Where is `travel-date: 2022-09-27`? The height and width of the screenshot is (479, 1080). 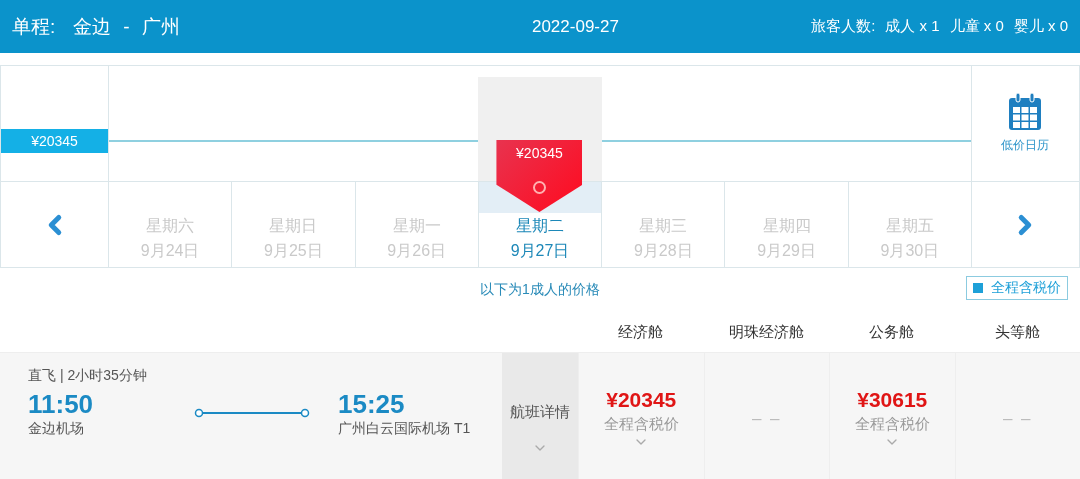
travel-date: 2022-09-27 is located at coordinates (574, 26).